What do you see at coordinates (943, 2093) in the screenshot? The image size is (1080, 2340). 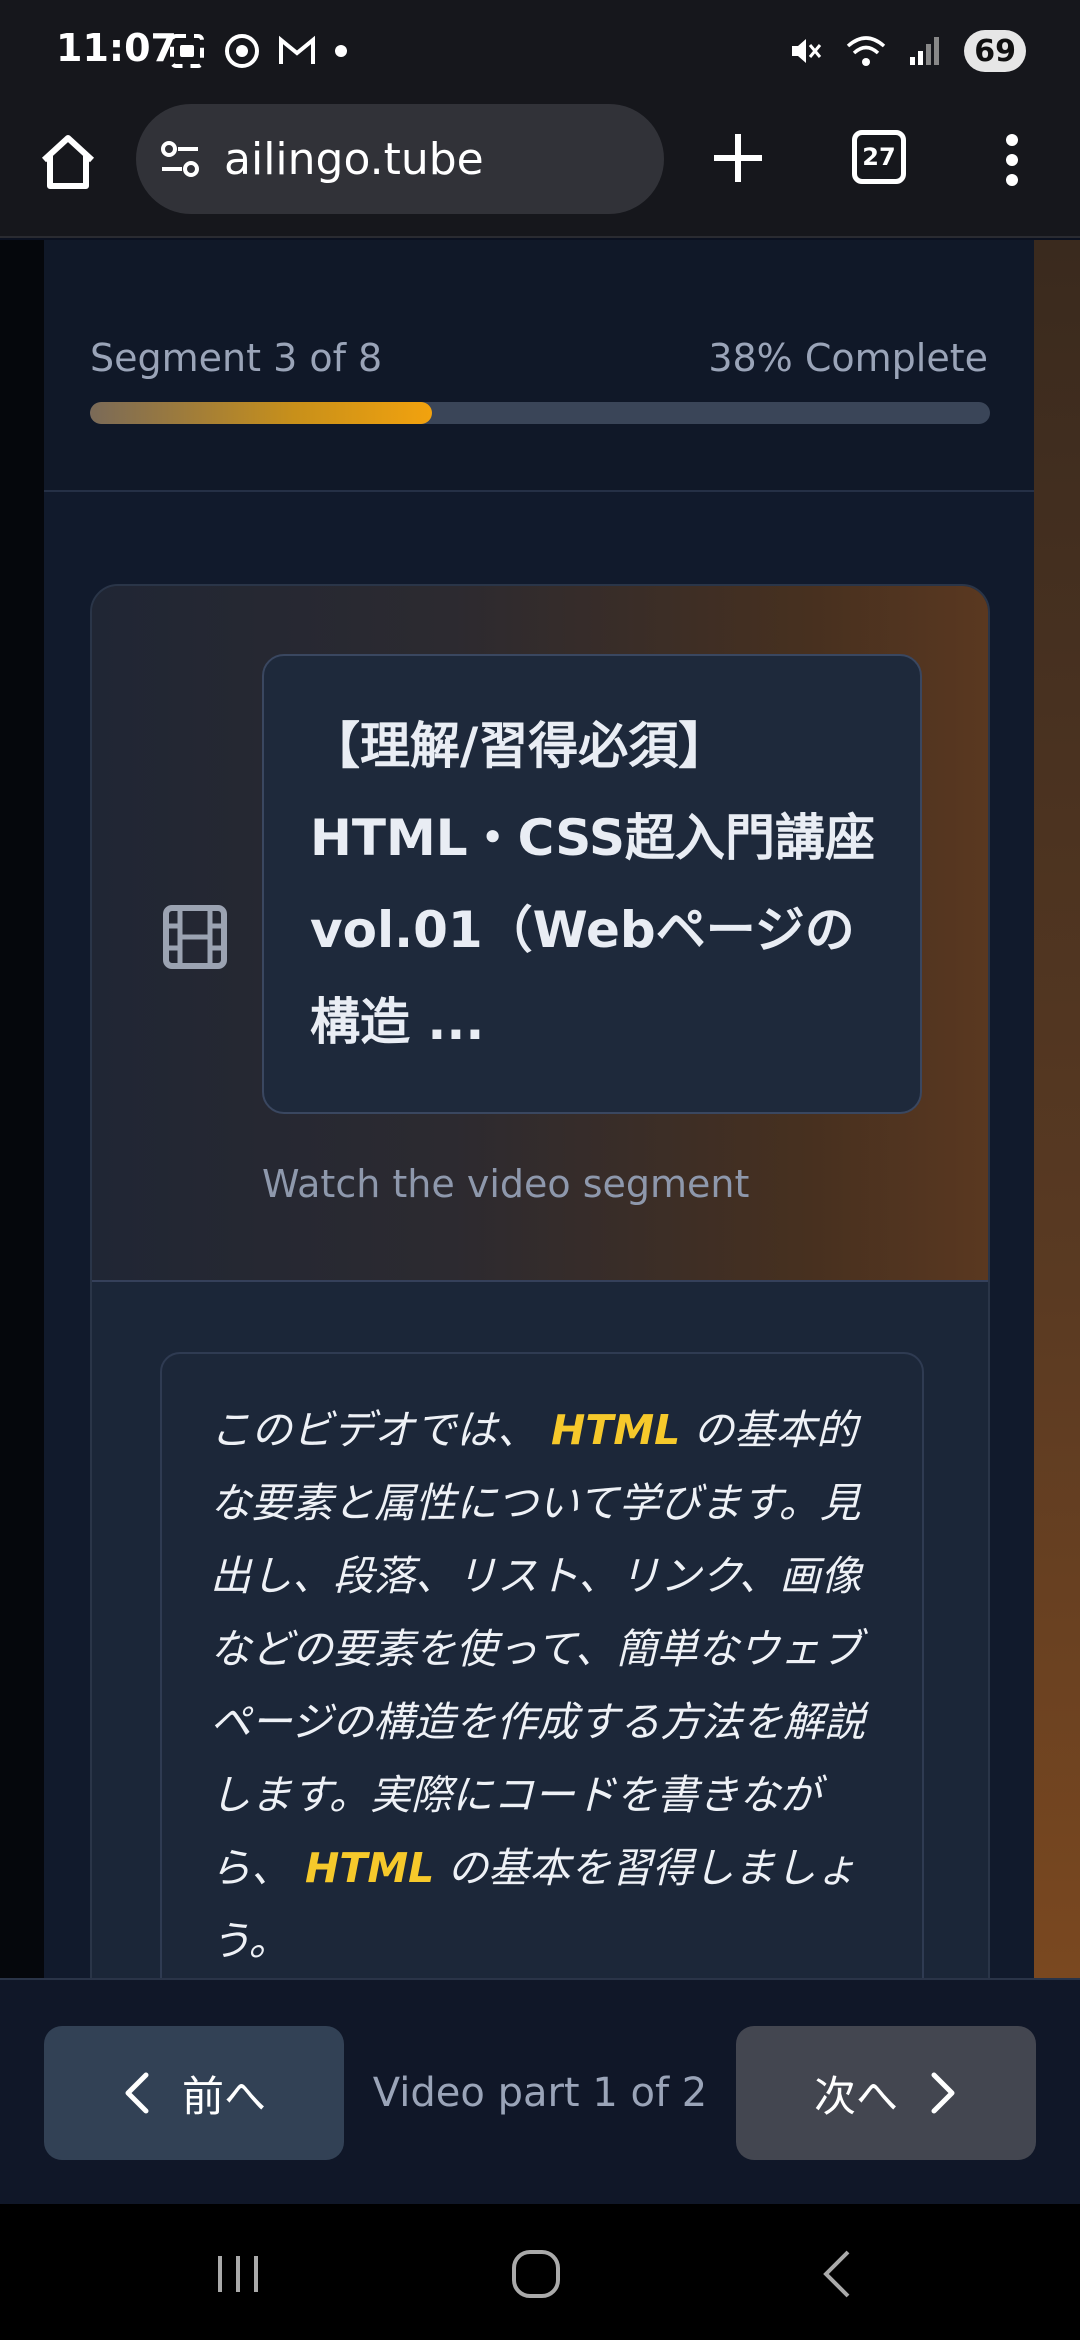 I see `chevron-right-icon` at bounding box center [943, 2093].